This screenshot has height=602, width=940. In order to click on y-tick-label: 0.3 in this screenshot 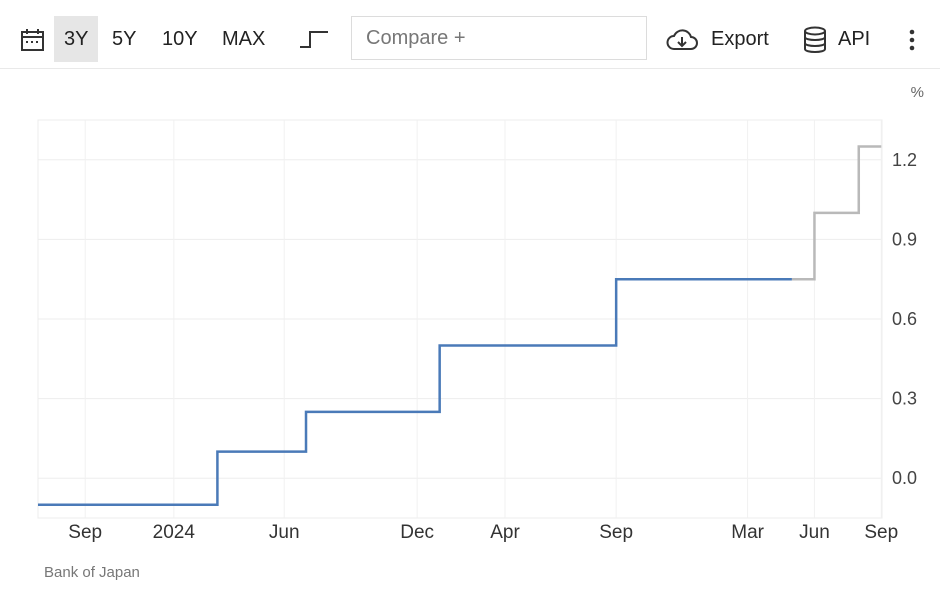, I will do `click(904, 399)`.